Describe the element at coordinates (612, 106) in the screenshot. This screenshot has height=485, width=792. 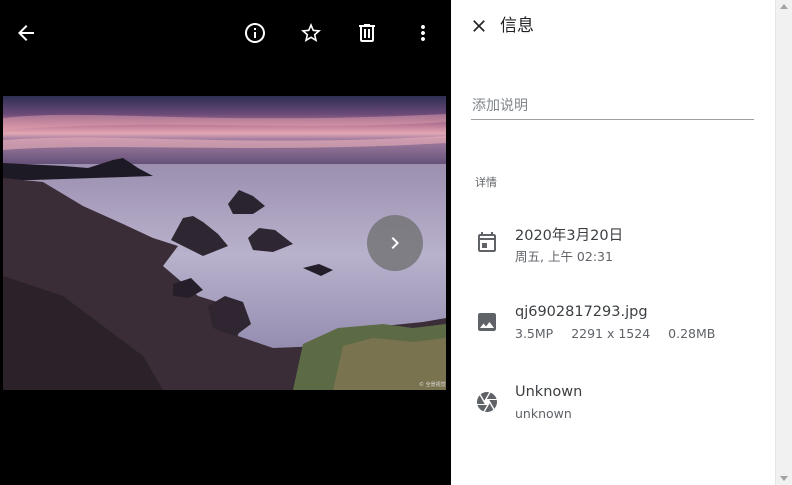
I see `caption-input` at that location.